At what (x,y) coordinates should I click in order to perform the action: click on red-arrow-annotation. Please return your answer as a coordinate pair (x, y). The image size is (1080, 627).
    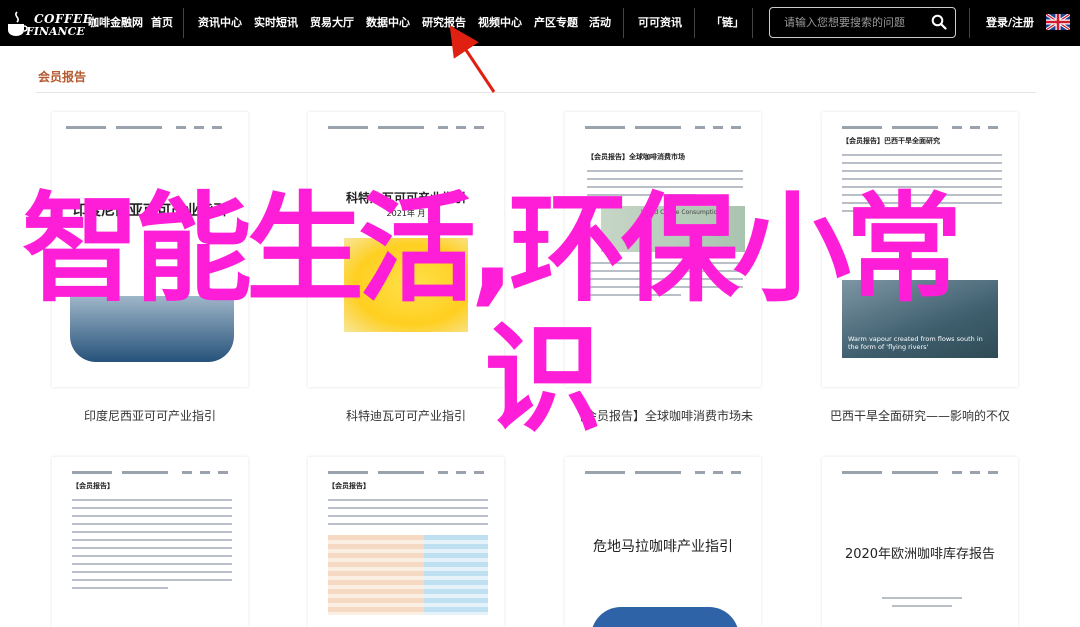
    Looking at the image, I should click on (472, 59).